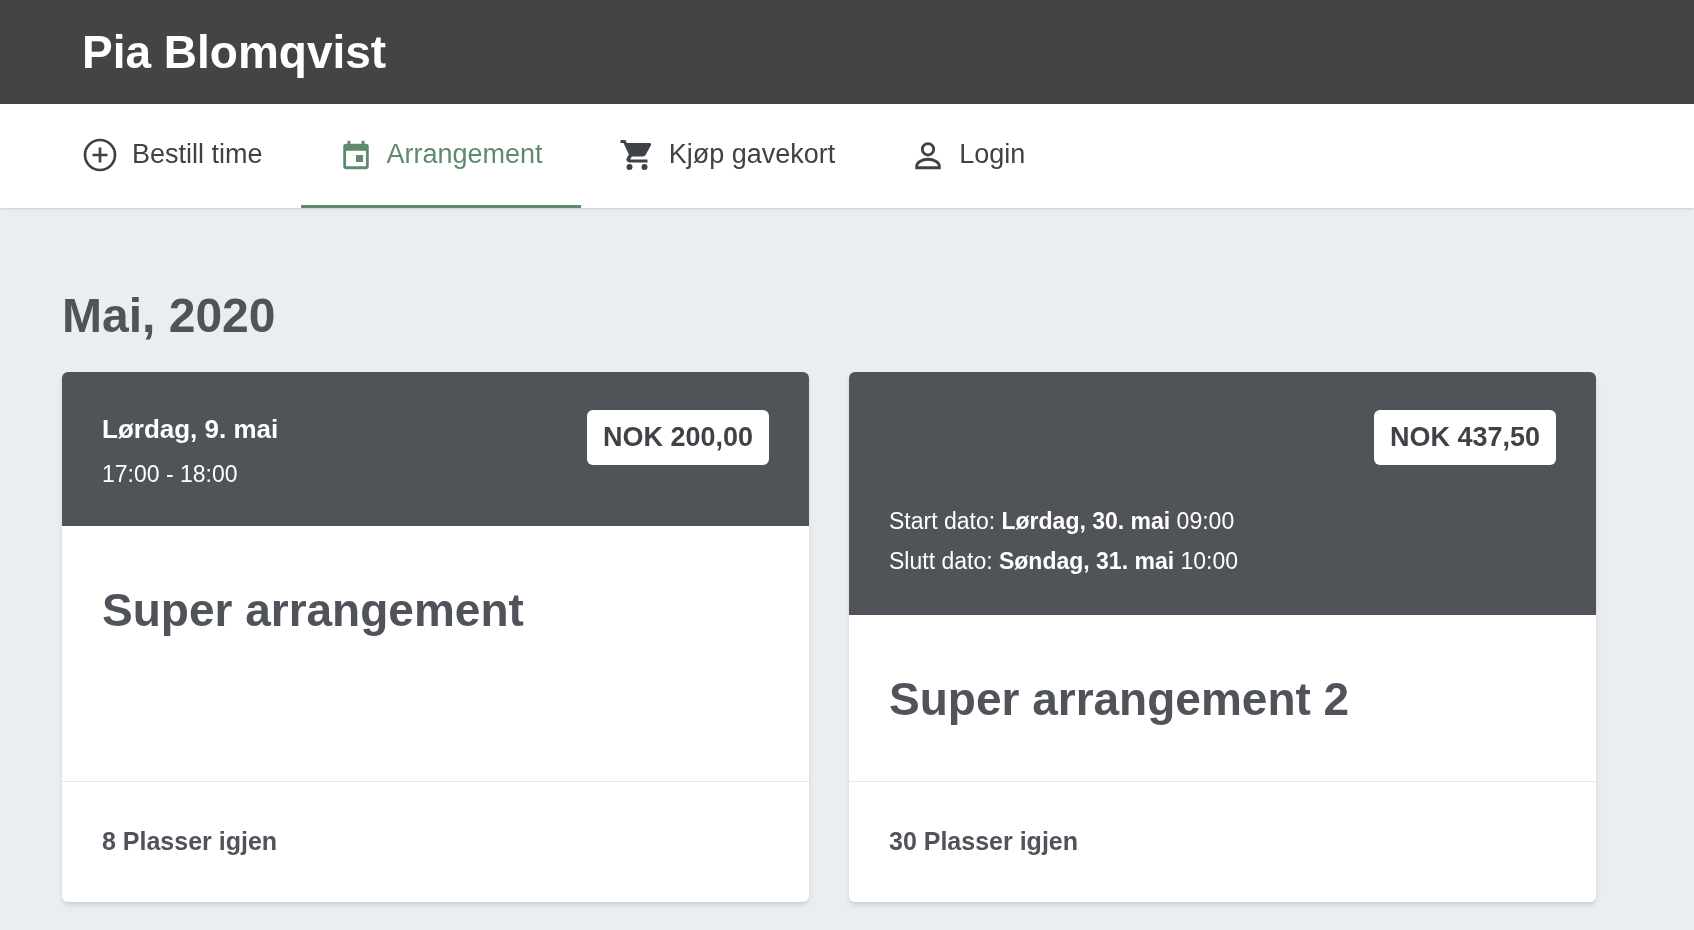 Image resolution: width=1694 pixels, height=930 pixels. What do you see at coordinates (170, 474) in the screenshot?
I see `event-time: 17:00 - 18:00` at bounding box center [170, 474].